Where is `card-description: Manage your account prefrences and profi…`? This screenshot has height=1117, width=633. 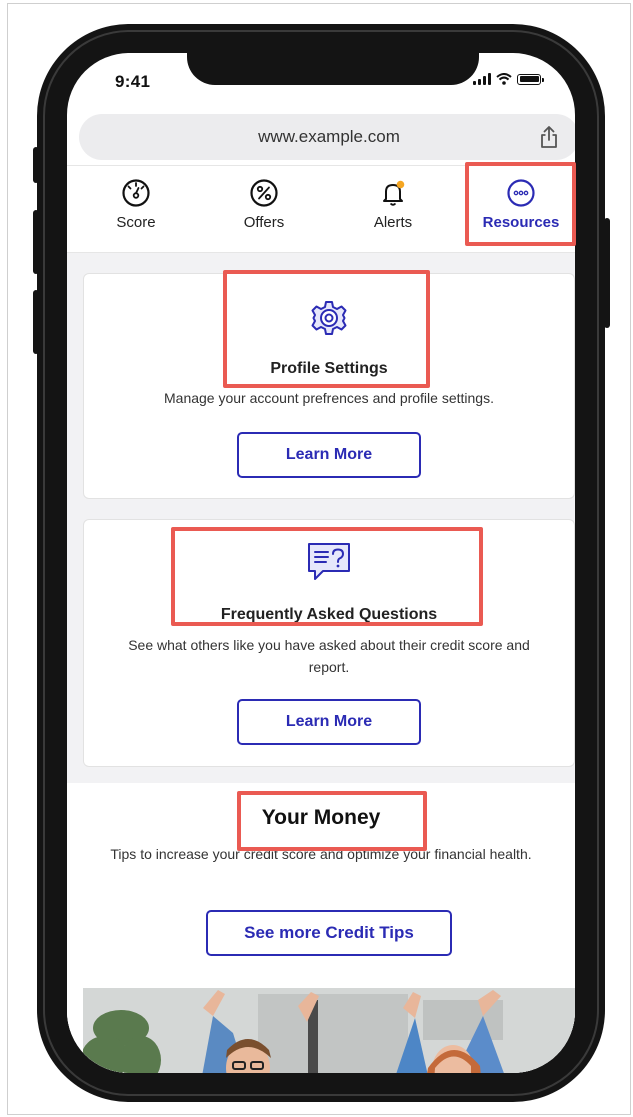
card-description: Manage your account prefrences and profi… is located at coordinates (329, 398).